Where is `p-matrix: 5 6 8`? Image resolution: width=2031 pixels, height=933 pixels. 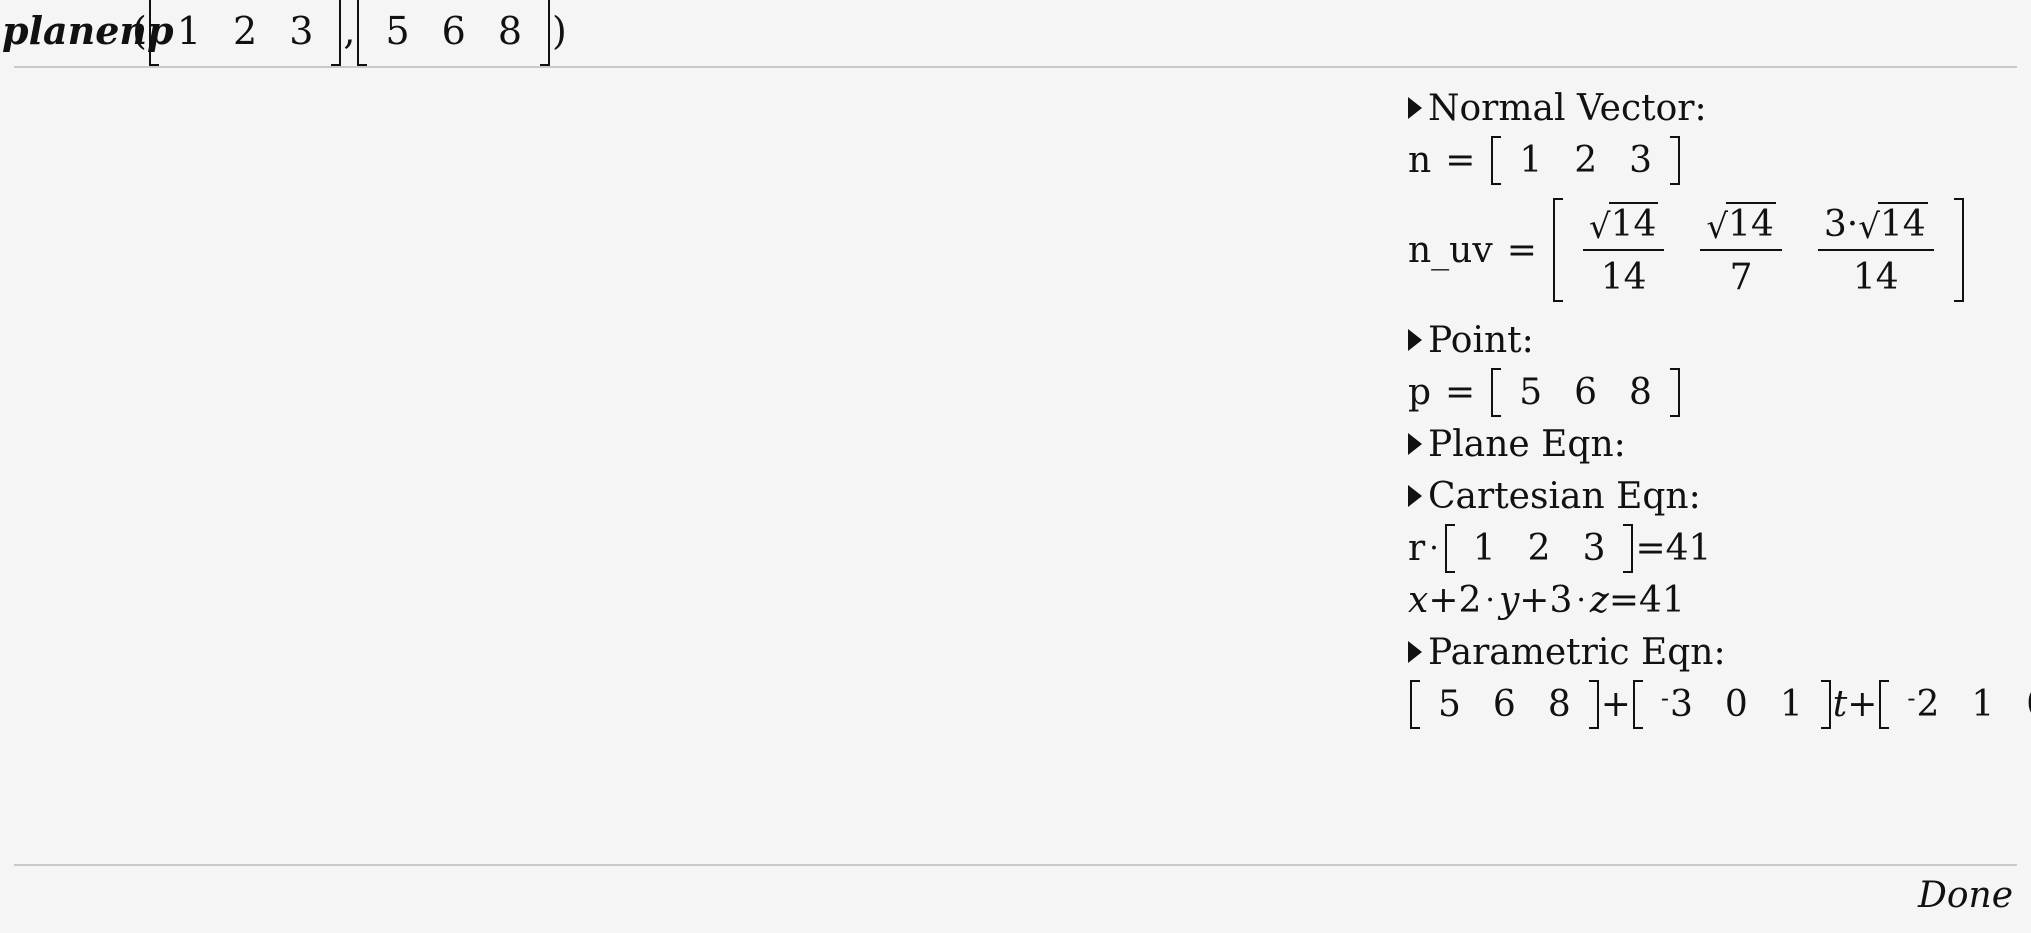
p-matrix: 5 6 8 is located at coordinates (1585, 392).